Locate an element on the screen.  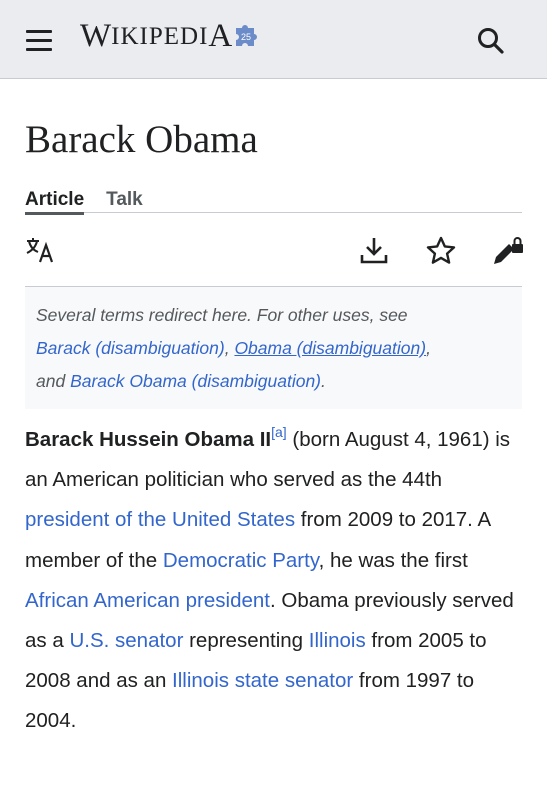
link-illinois-state-senator: Illinois state senator is located at coordinates (262, 680).